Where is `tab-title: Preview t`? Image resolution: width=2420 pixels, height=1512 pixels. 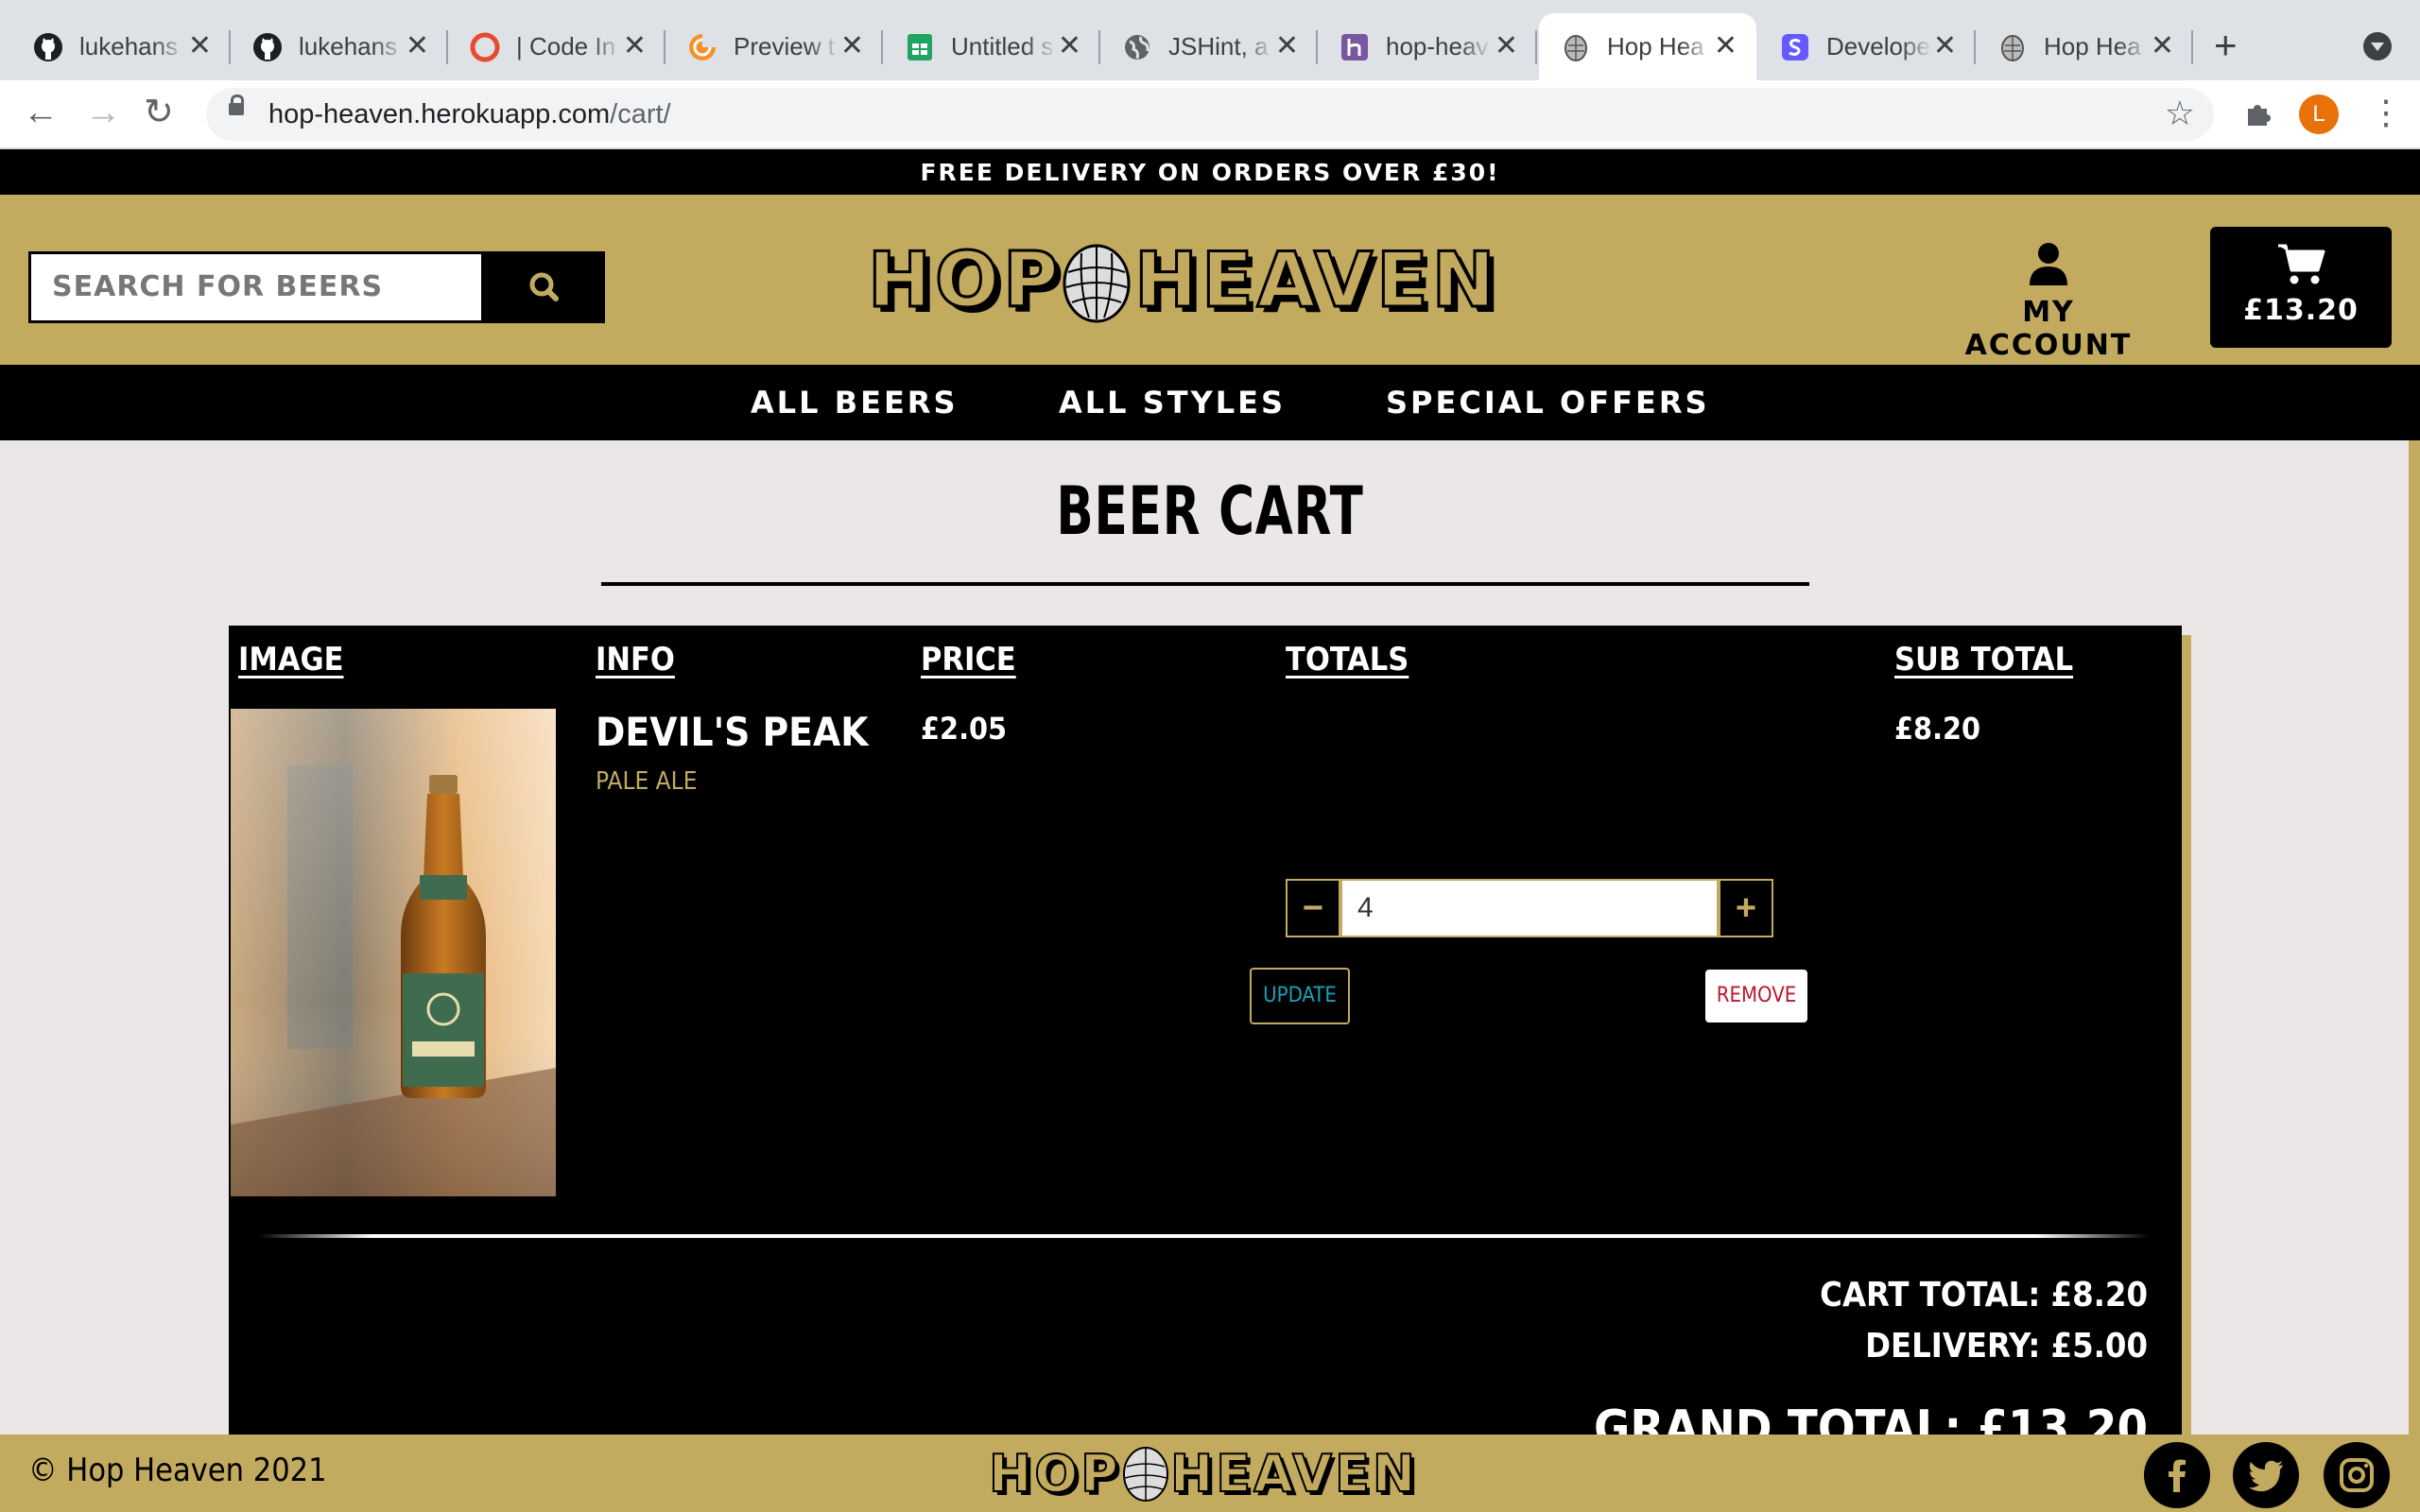
tab-title: Preview t is located at coordinates (785, 46).